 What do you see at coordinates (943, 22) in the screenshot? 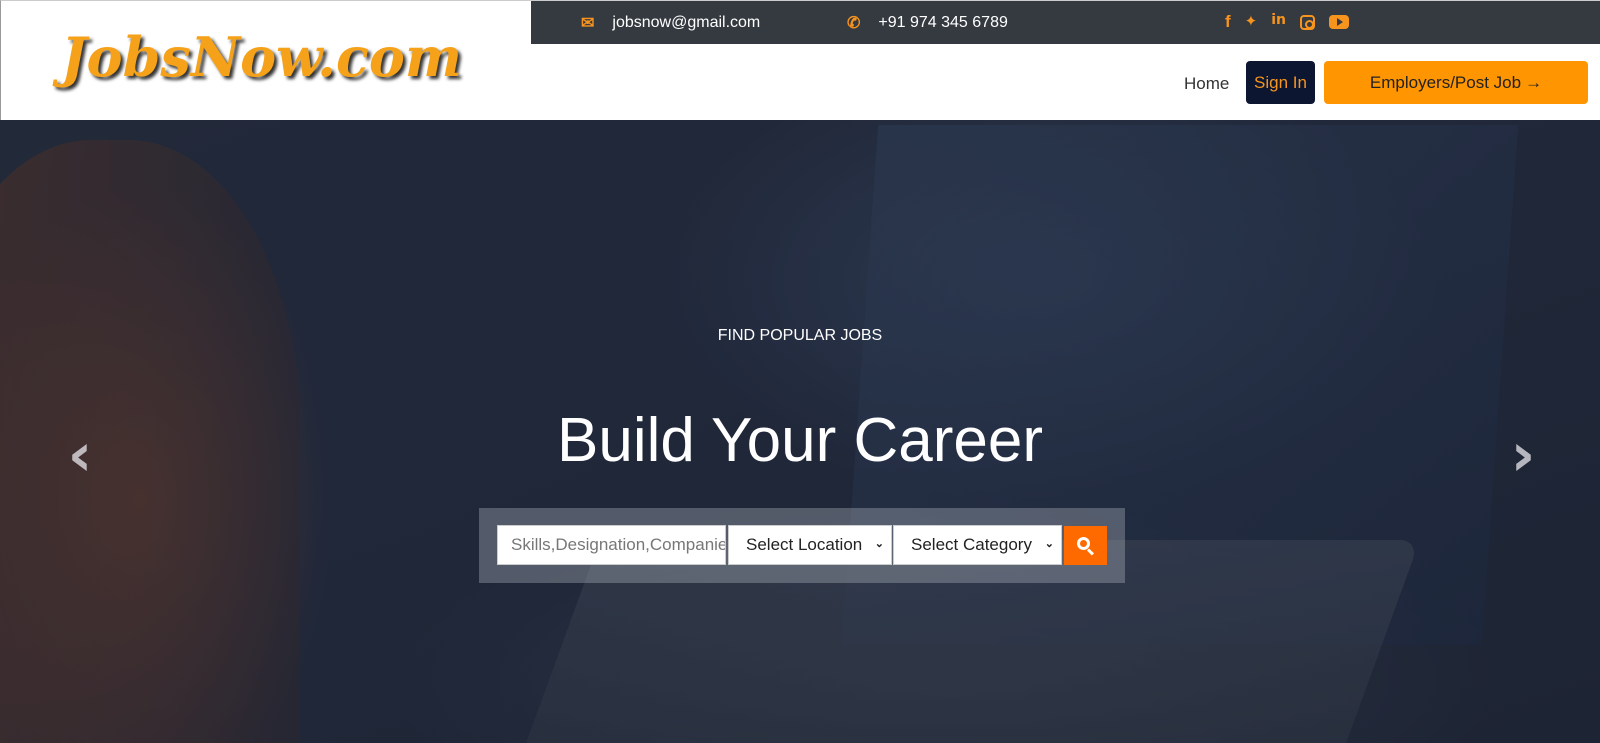
I see `contact-phone-text: +91 974 345 6789` at bounding box center [943, 22].